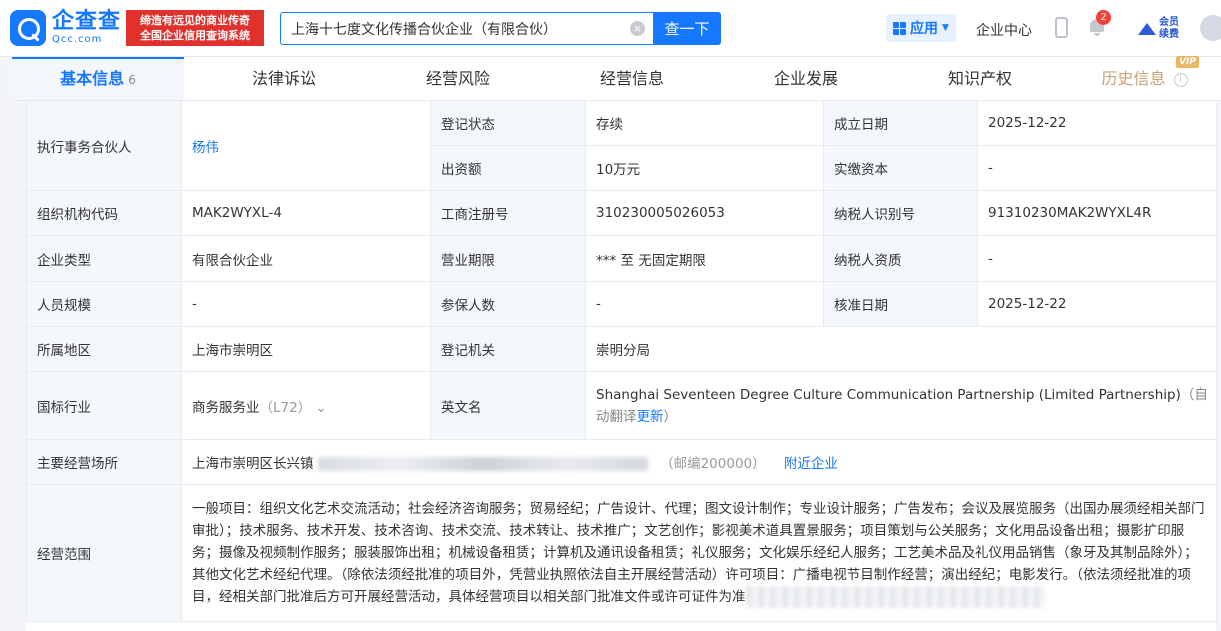 The image size is (1221, 631). I want to click on insured-label: 参保人数, so click(508, 304).